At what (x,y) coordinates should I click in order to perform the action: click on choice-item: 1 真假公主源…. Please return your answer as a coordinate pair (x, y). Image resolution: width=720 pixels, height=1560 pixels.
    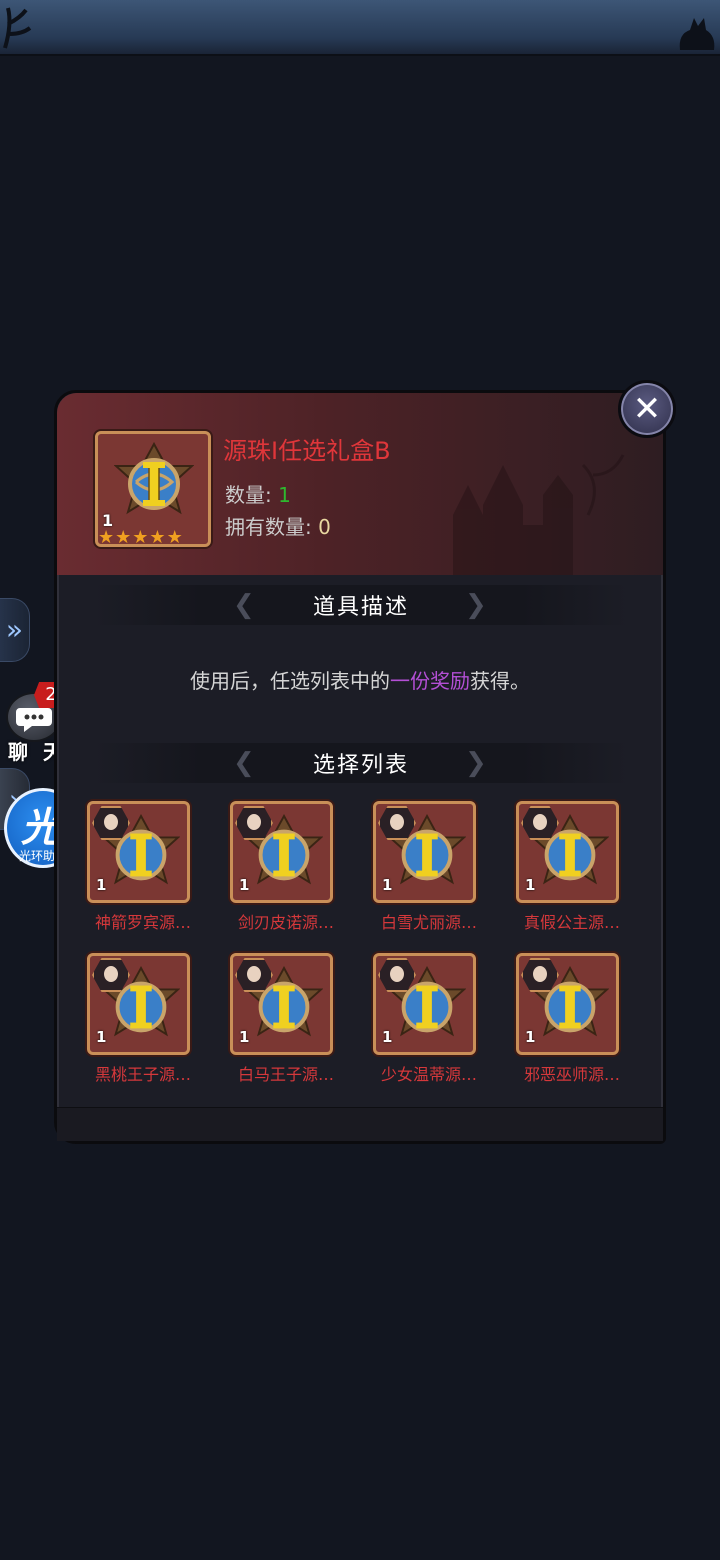
    Looking at the image, I should click on (576, 867).